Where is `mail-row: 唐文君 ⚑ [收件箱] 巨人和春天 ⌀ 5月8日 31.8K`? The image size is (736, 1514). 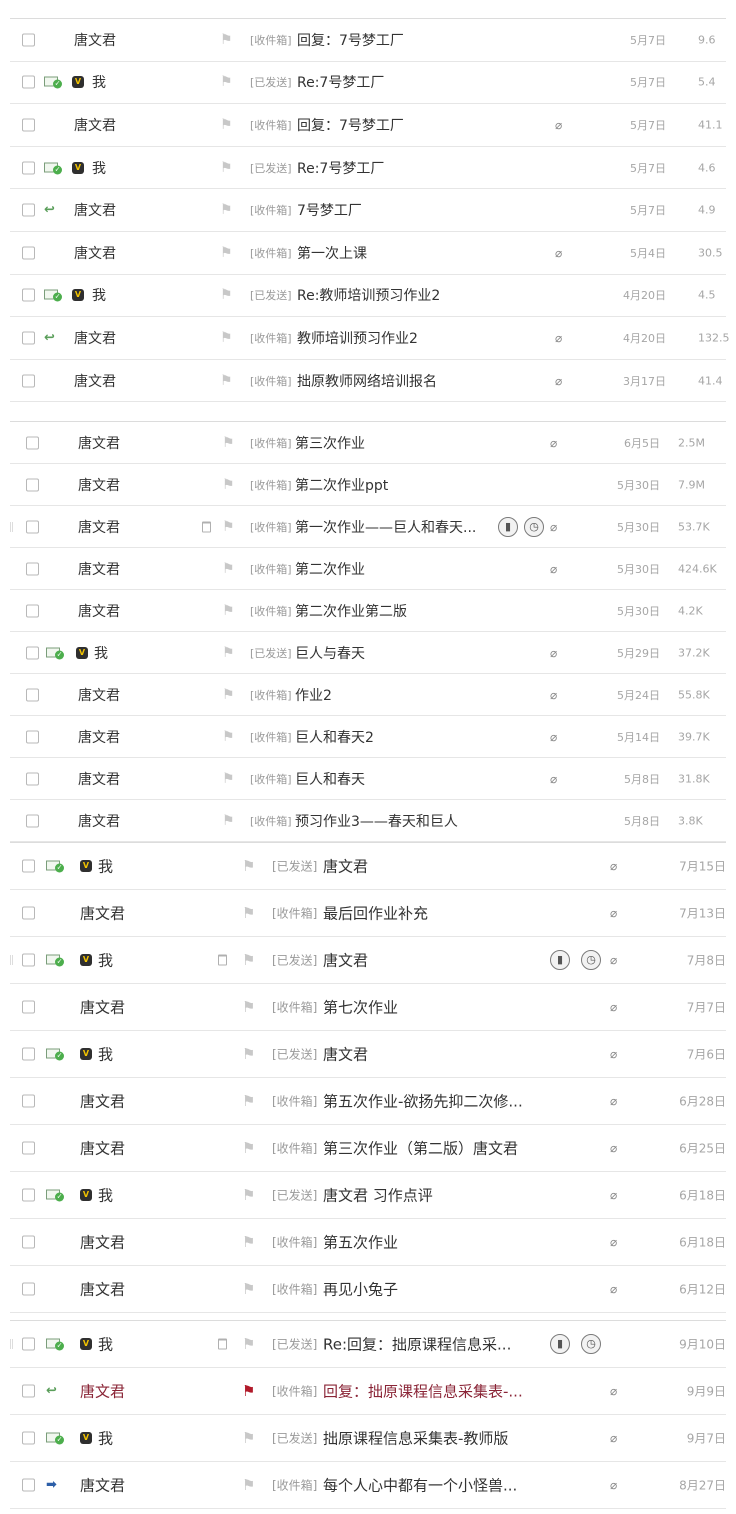
mail-row: 唐文君 ⚑ [收件箱] 巨人和春天 ⌀ 5月8日 31.8K is located at coordinates (368, 779).